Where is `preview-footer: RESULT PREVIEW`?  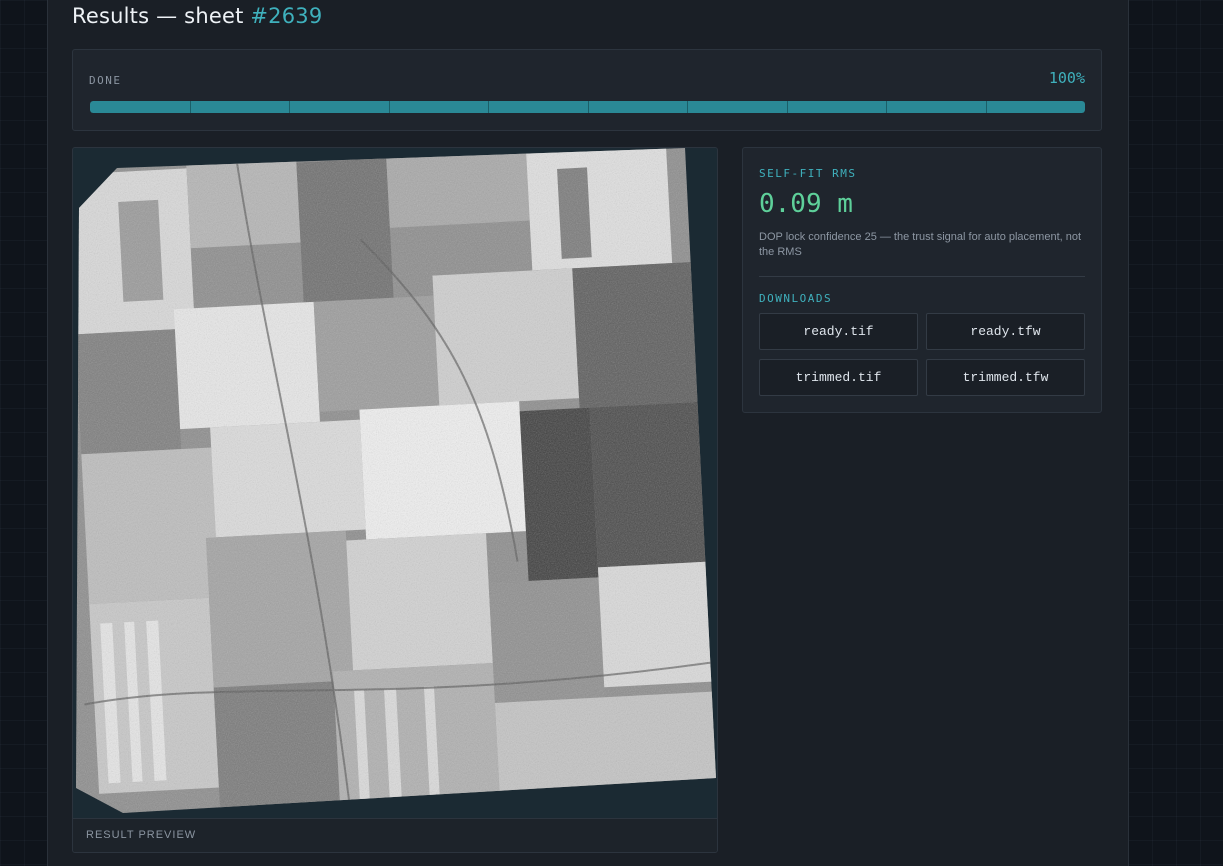 preview-footer: RESULT PREVIEW is located at coordinates (395, 835).